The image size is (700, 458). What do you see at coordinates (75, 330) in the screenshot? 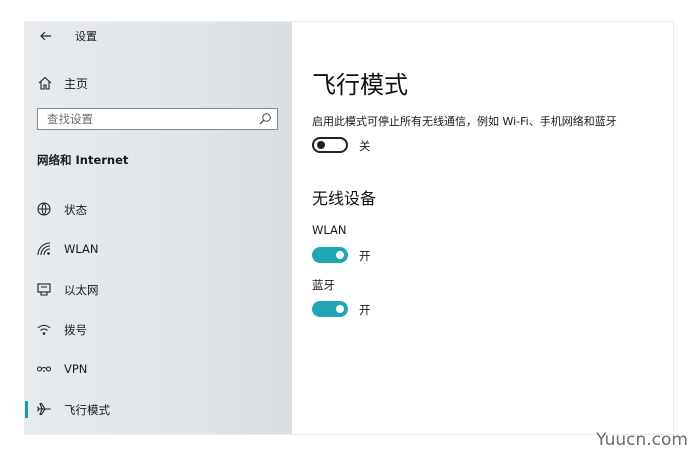
I see `sidebar-item-label: 拨号` at bounding box center [75, 330].